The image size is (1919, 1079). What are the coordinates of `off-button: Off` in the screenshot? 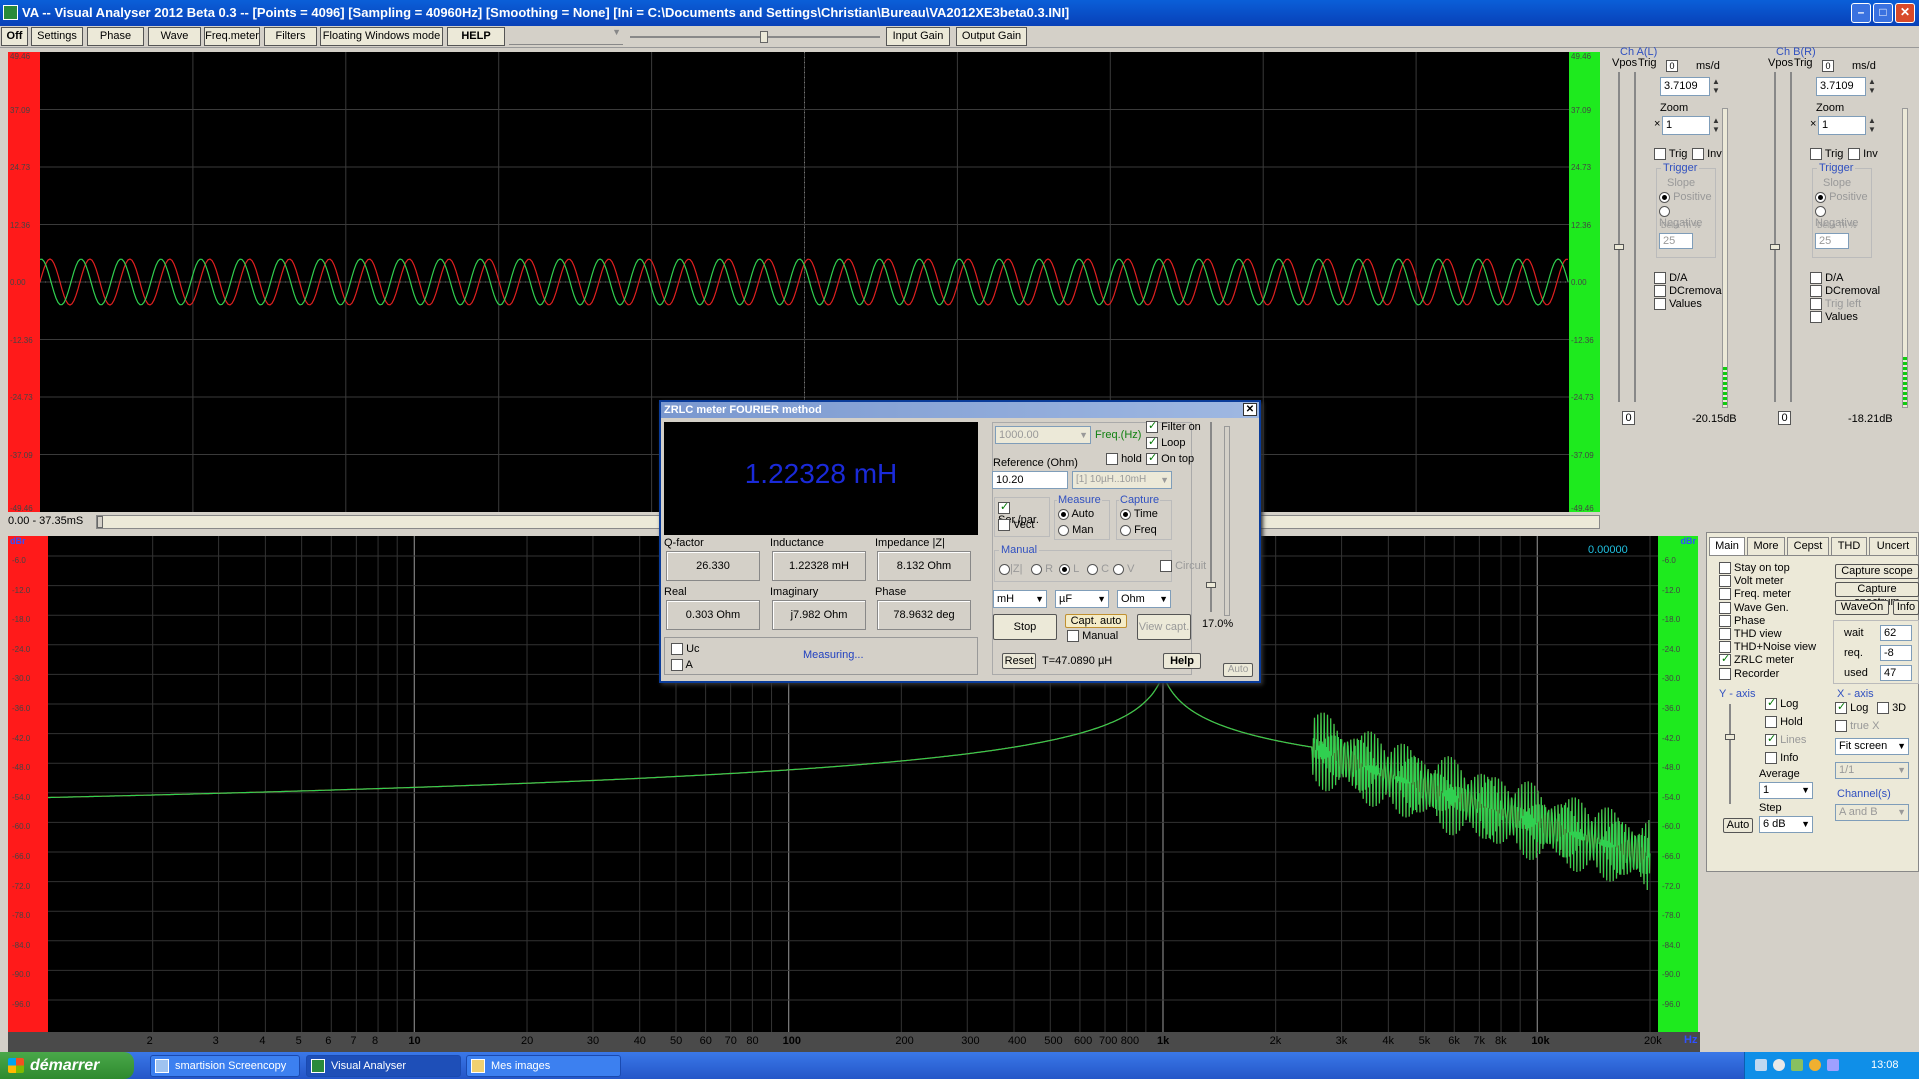 It's located at (14, 36).